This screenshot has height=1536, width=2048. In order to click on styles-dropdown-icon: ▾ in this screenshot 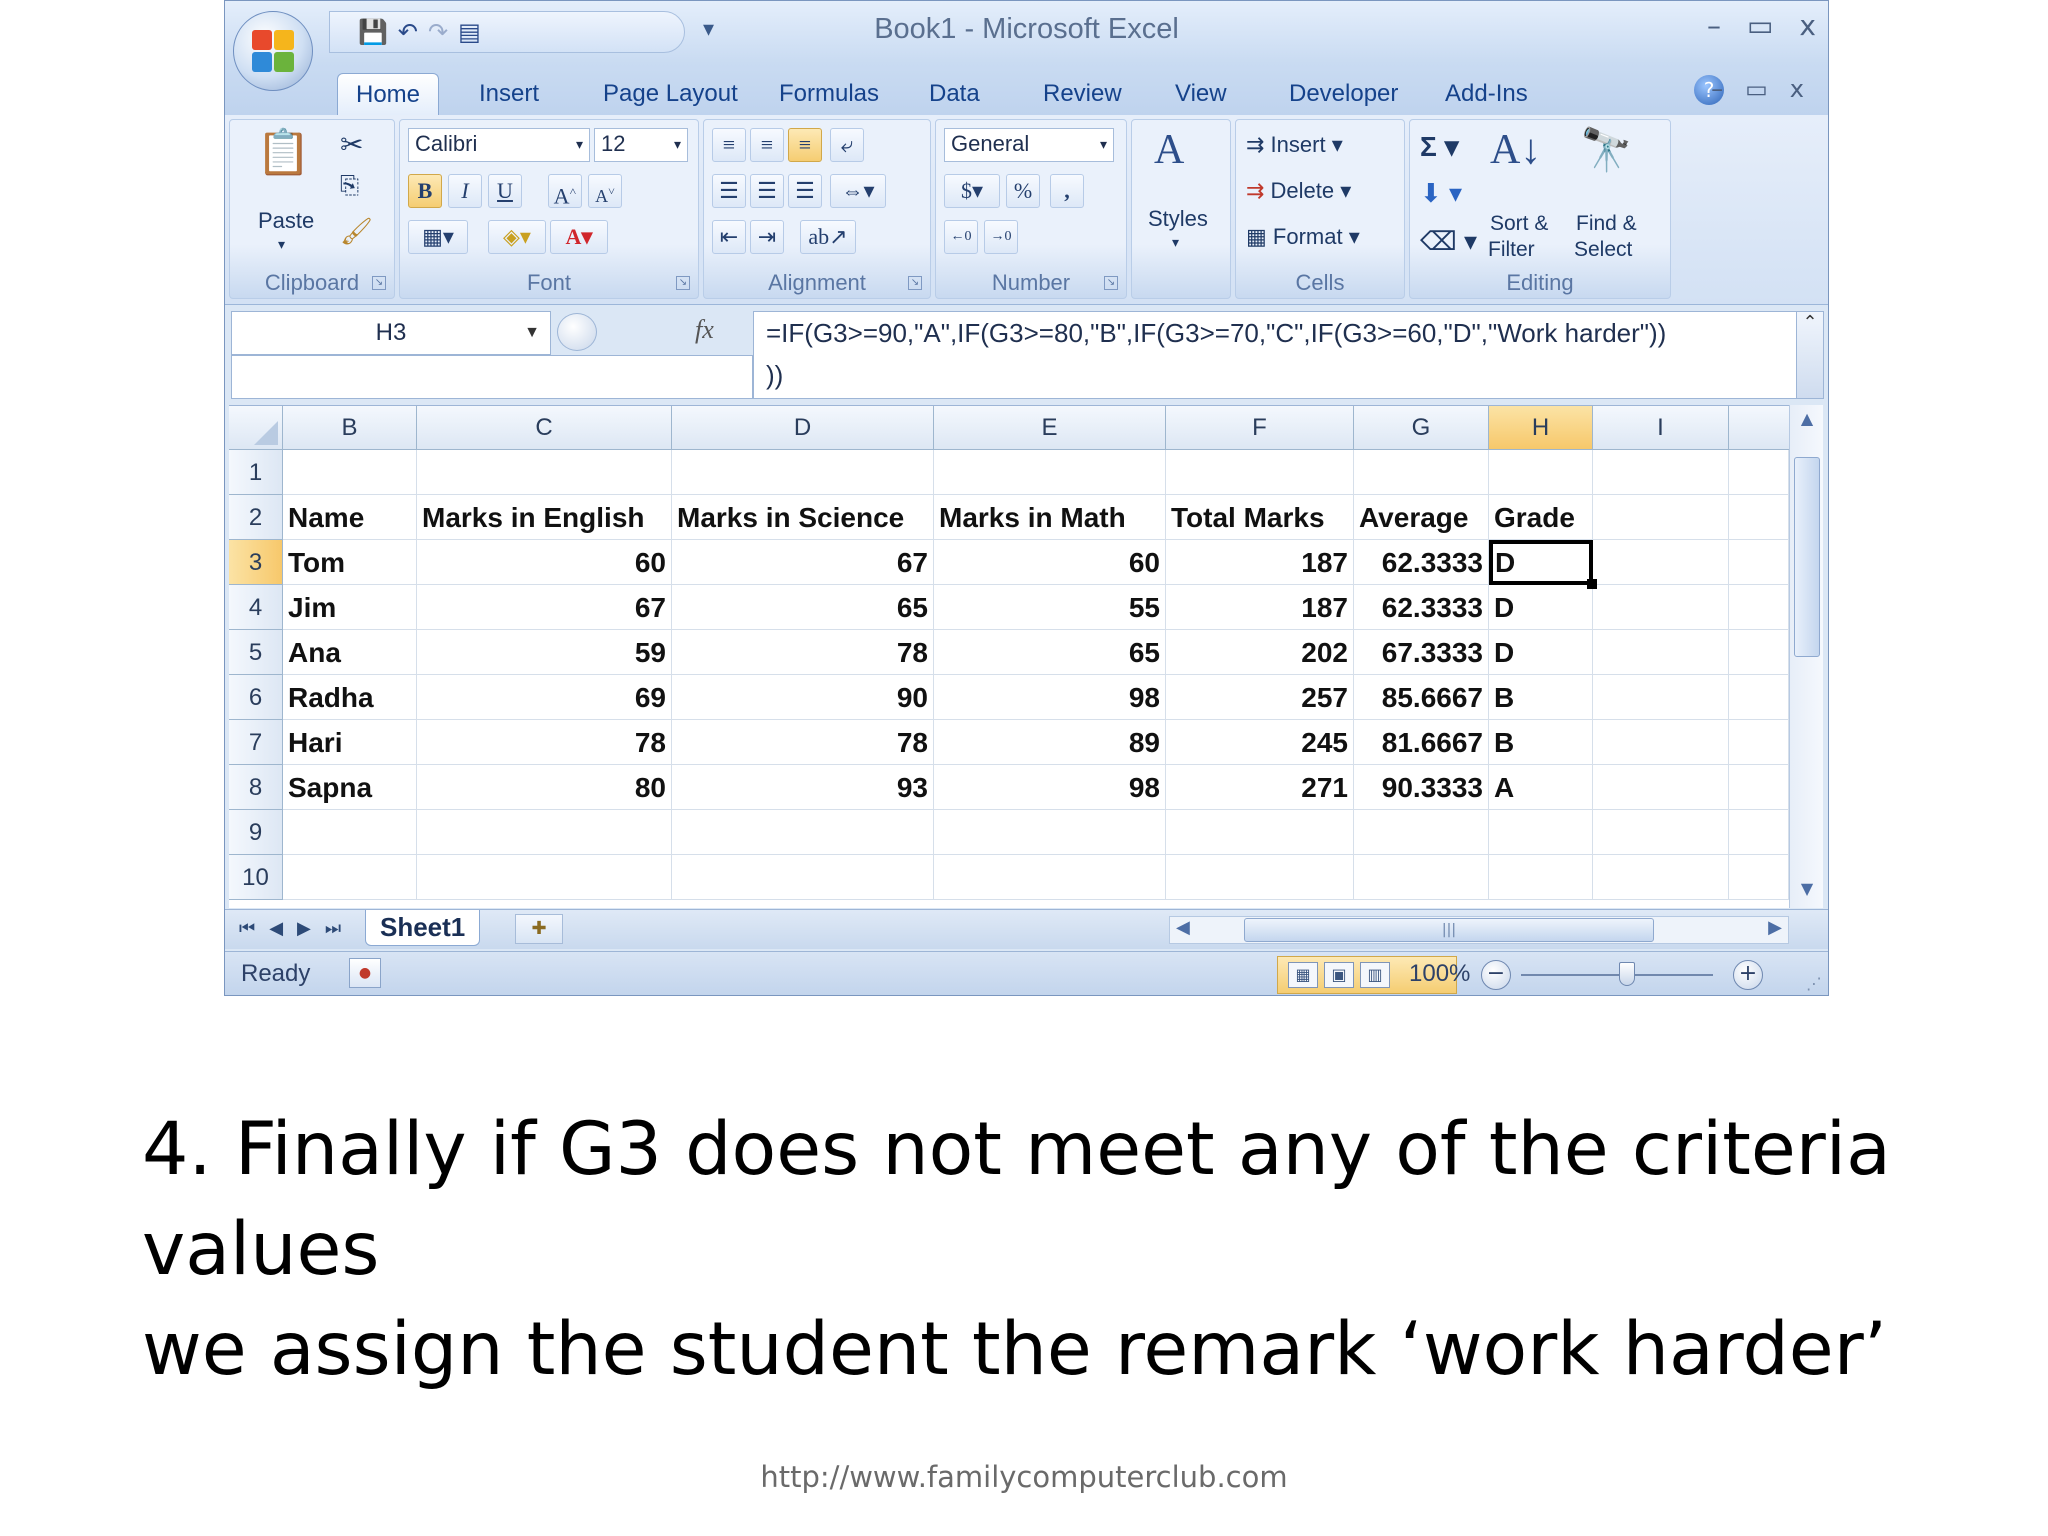, I will do `click(1175, 242)`.